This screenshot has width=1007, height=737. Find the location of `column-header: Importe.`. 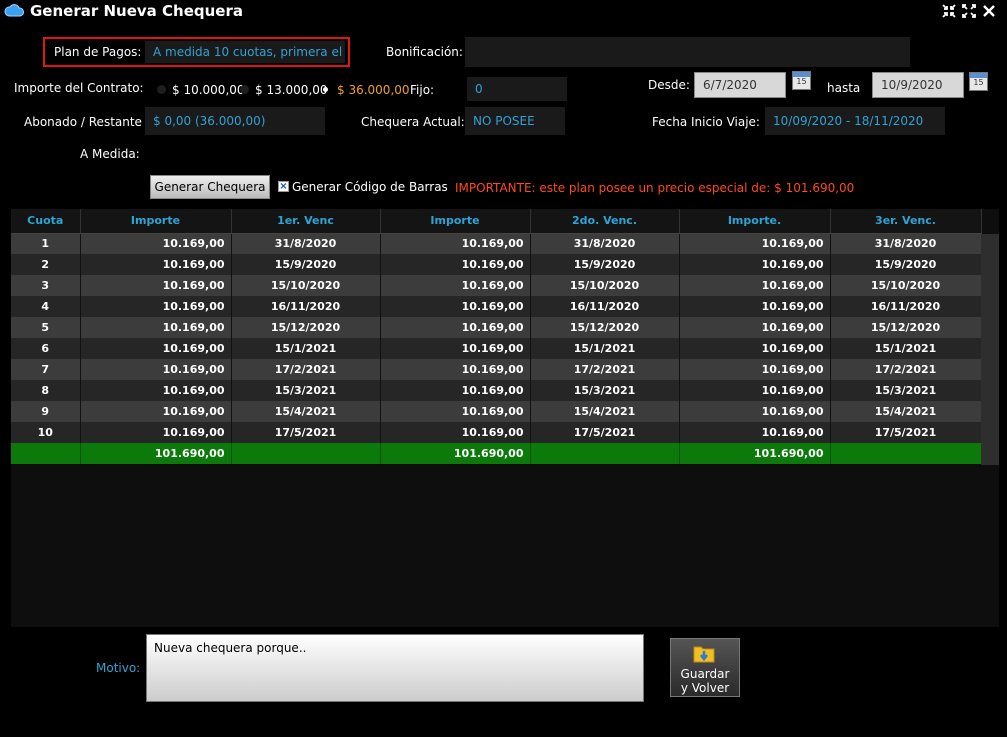

column-header: Importe. is located at coordinates (755, 221).